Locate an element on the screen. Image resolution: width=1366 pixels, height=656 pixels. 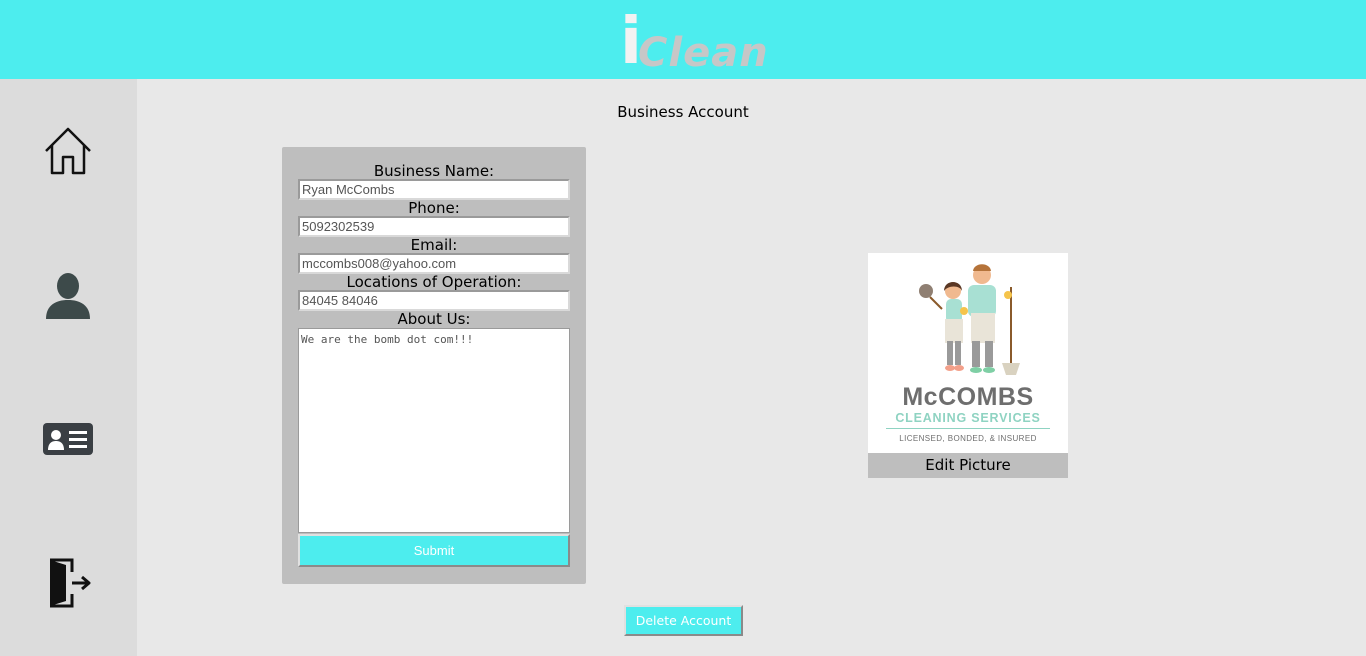
email-input: mccombs008@yahoo.com is located at coordinates (434, 263).